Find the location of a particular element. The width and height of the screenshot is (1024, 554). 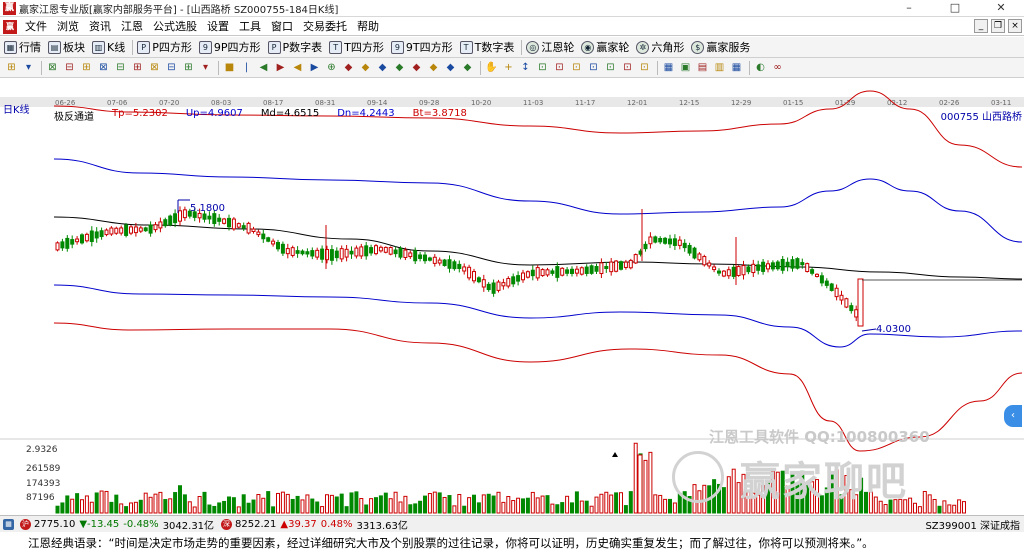

toolbar-button-service: $ 赢家服务 is located at coordinates (720, 47).